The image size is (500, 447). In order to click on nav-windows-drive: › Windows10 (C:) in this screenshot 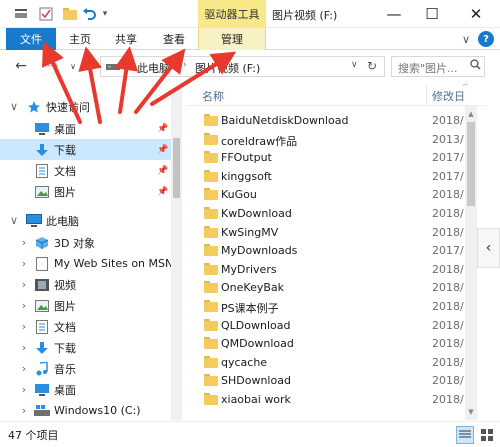, I will do `click(91, 410)`.